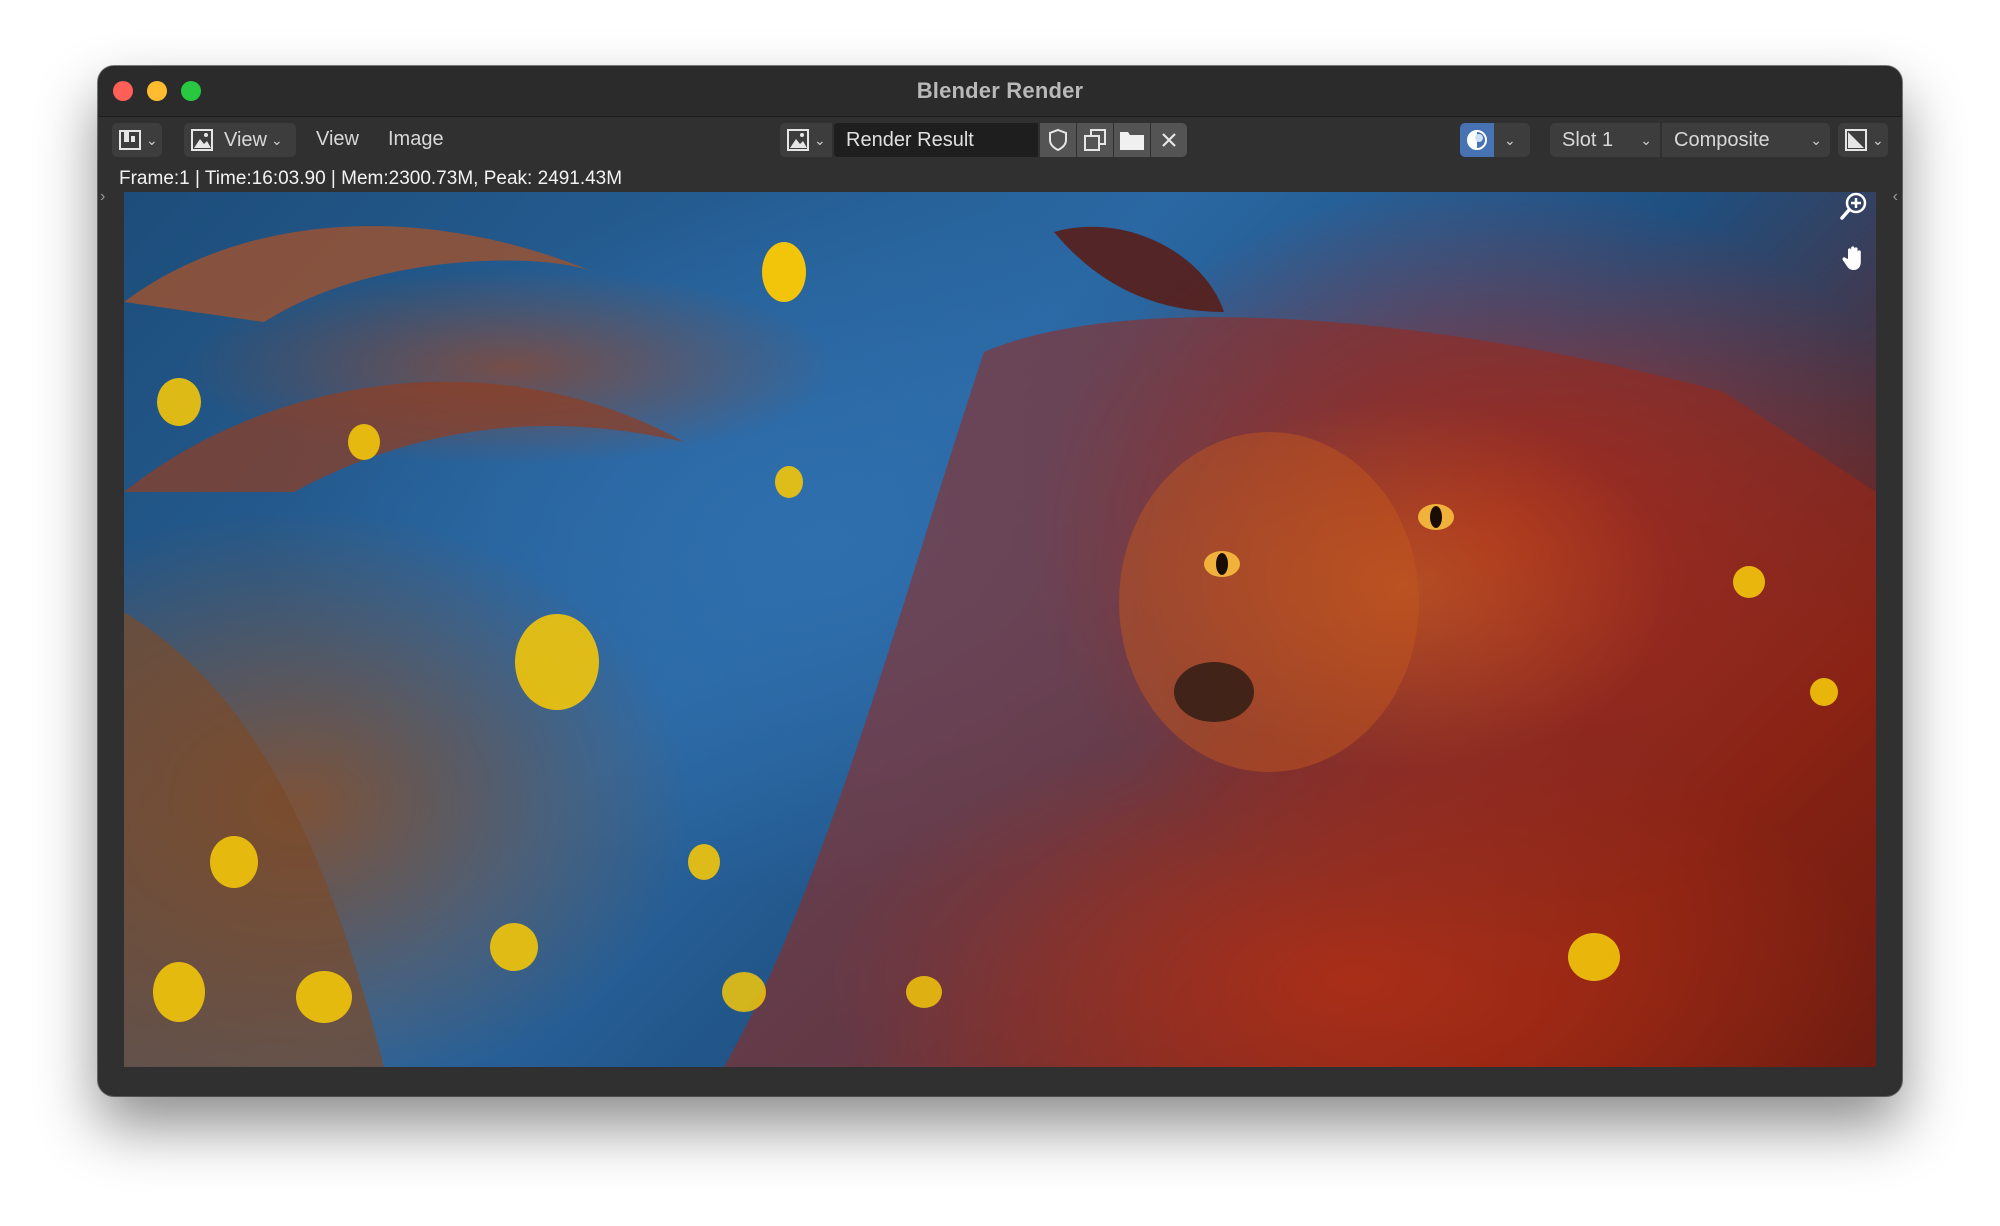  I want to click on hand-icon, so click(1851, 258).